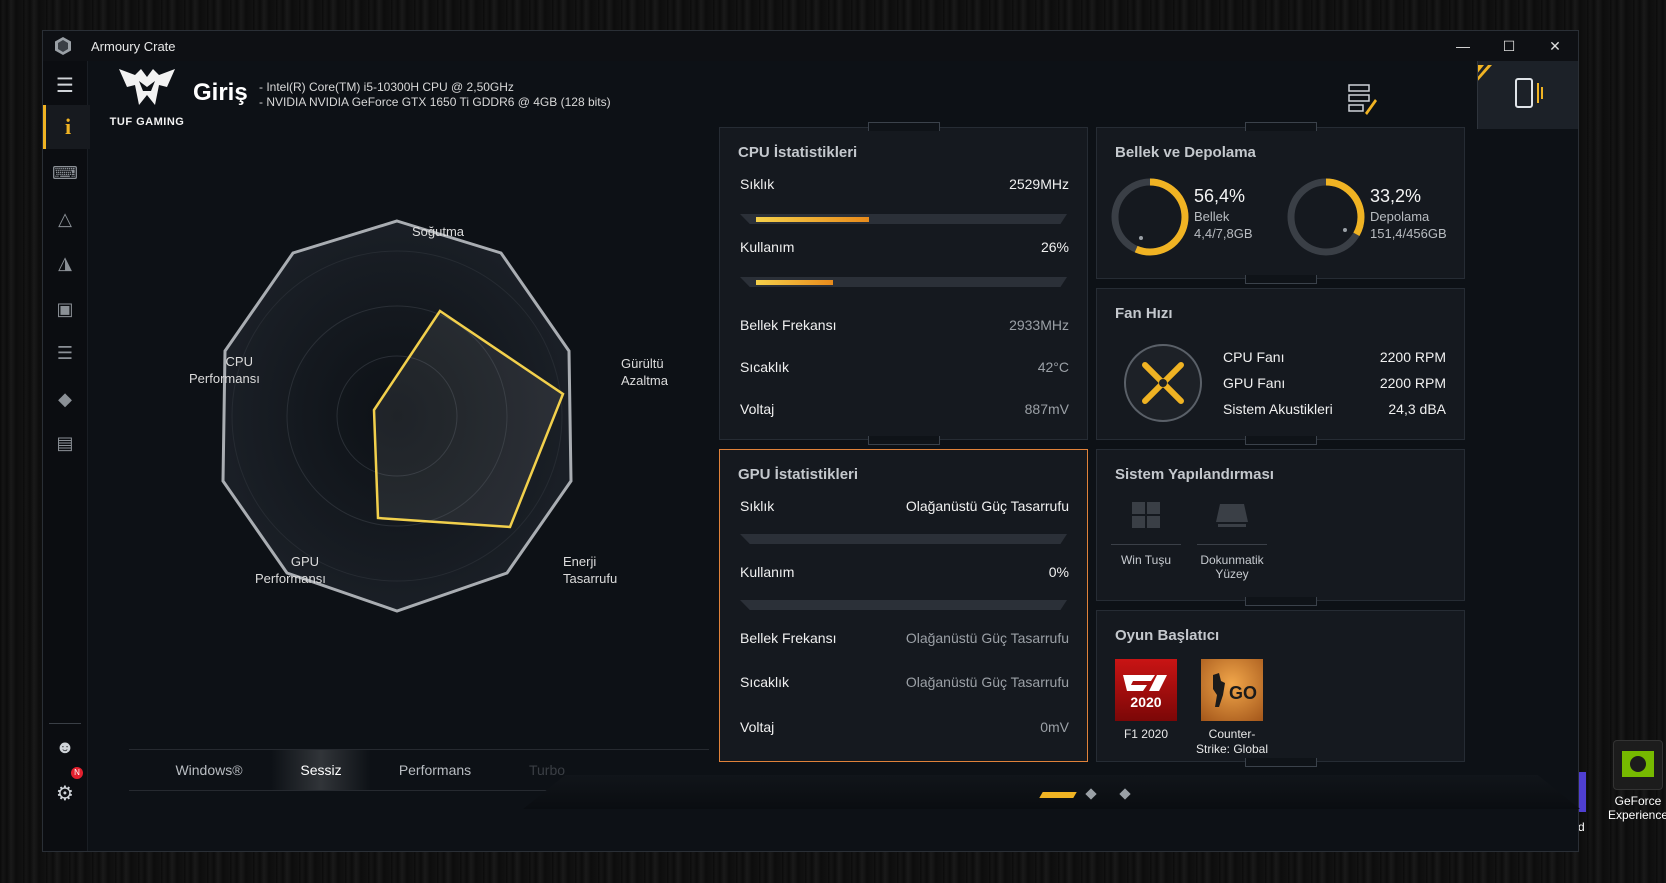 The height and width of the screenshot is (883, 1666). What do you see at coordinates (1054, 727) in the screenshot?
I see `gpu-voltage-value: 0mV` at bounding box center [1054, 727].